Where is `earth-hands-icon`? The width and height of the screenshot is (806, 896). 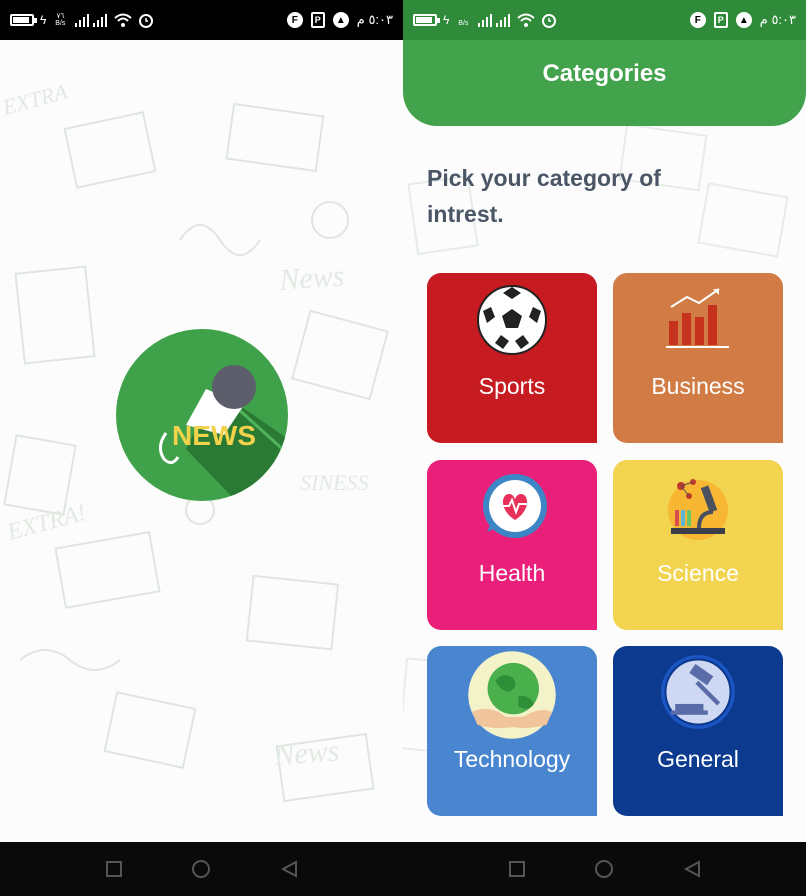 earth-hands-icon is located at coordinates (512, 695).